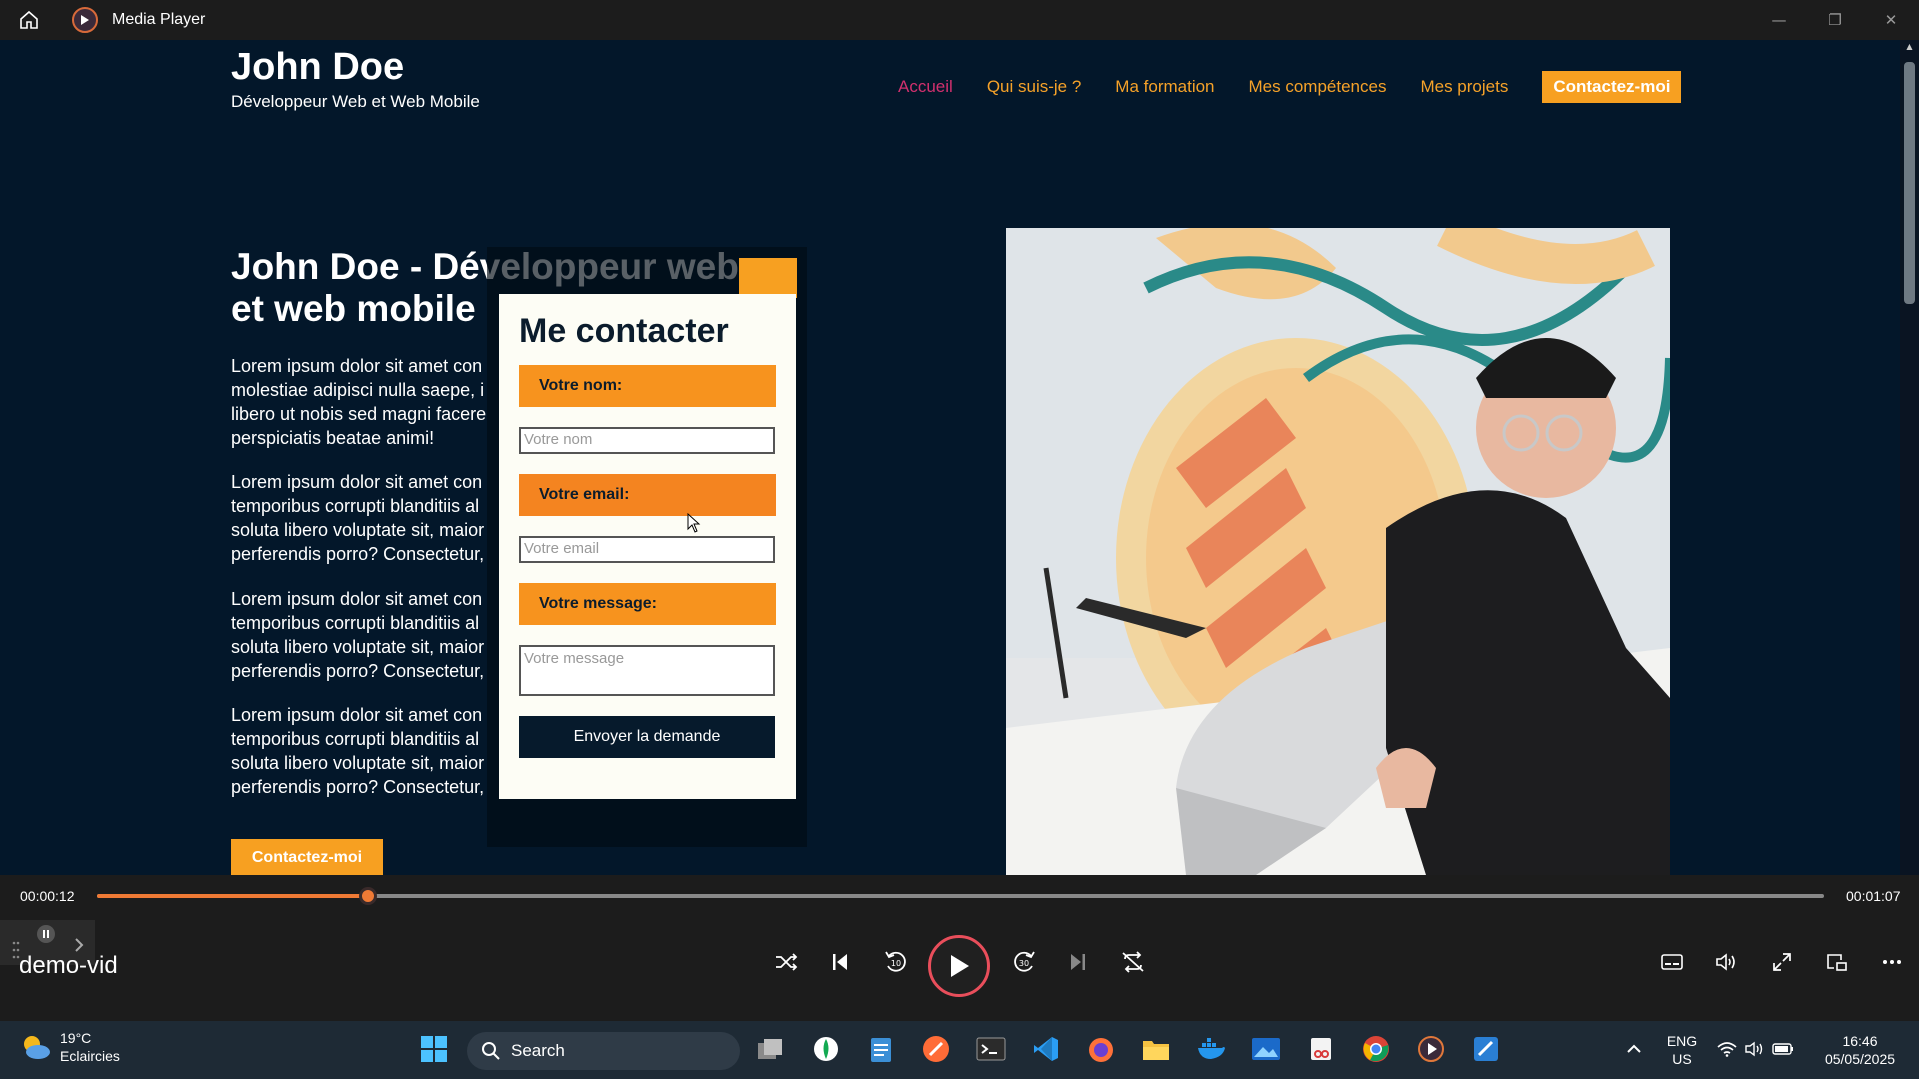  I want to click on fullscreen-icon, so click(1782, 962).